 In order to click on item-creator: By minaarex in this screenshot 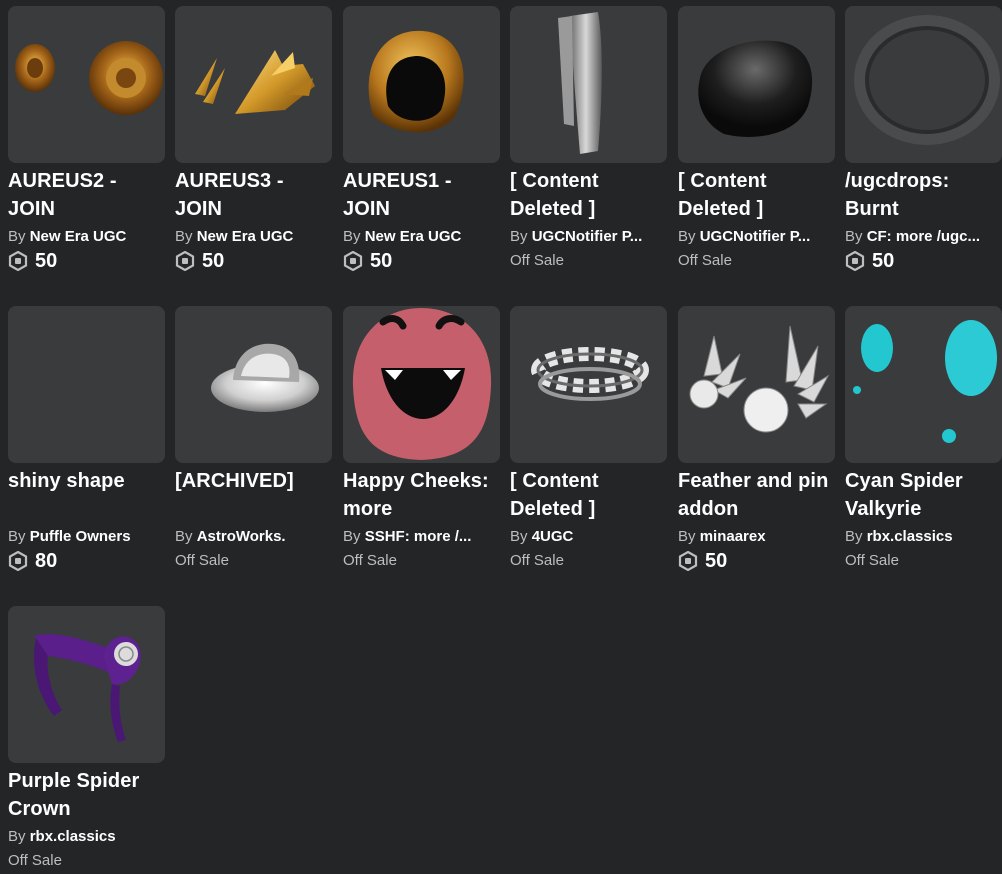, I will do `click(757, 537)`.